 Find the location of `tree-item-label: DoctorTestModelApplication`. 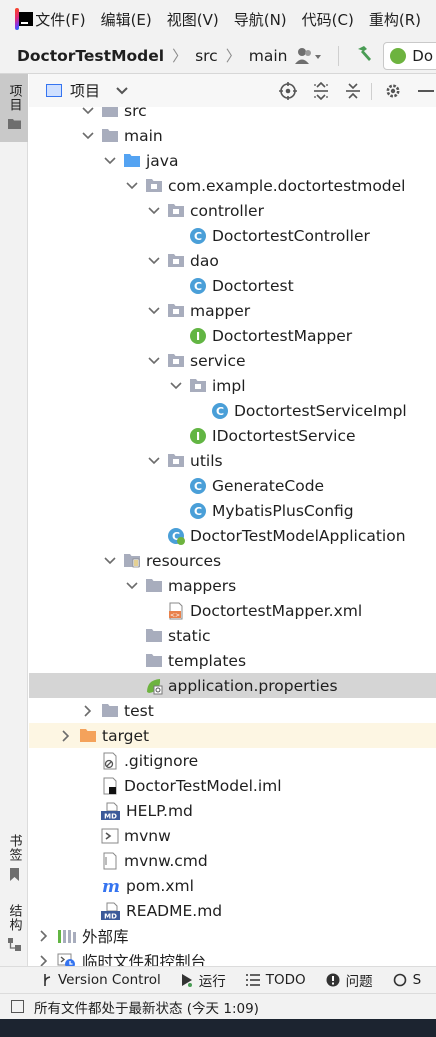

tree-item-label: DoctorTestModelApplication is located at coordinates (298, 535).